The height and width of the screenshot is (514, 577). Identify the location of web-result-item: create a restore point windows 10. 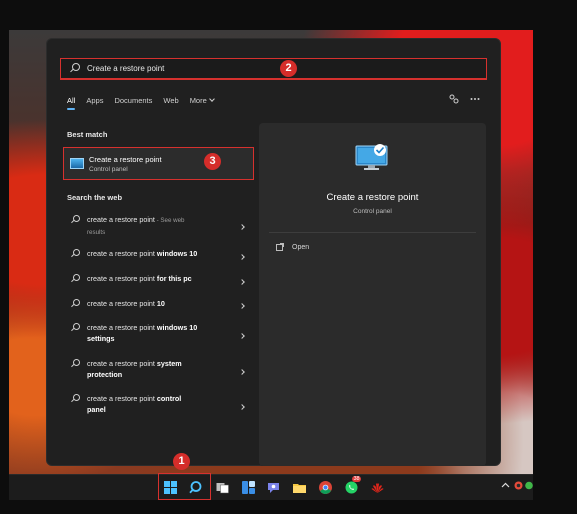
(158, 256).